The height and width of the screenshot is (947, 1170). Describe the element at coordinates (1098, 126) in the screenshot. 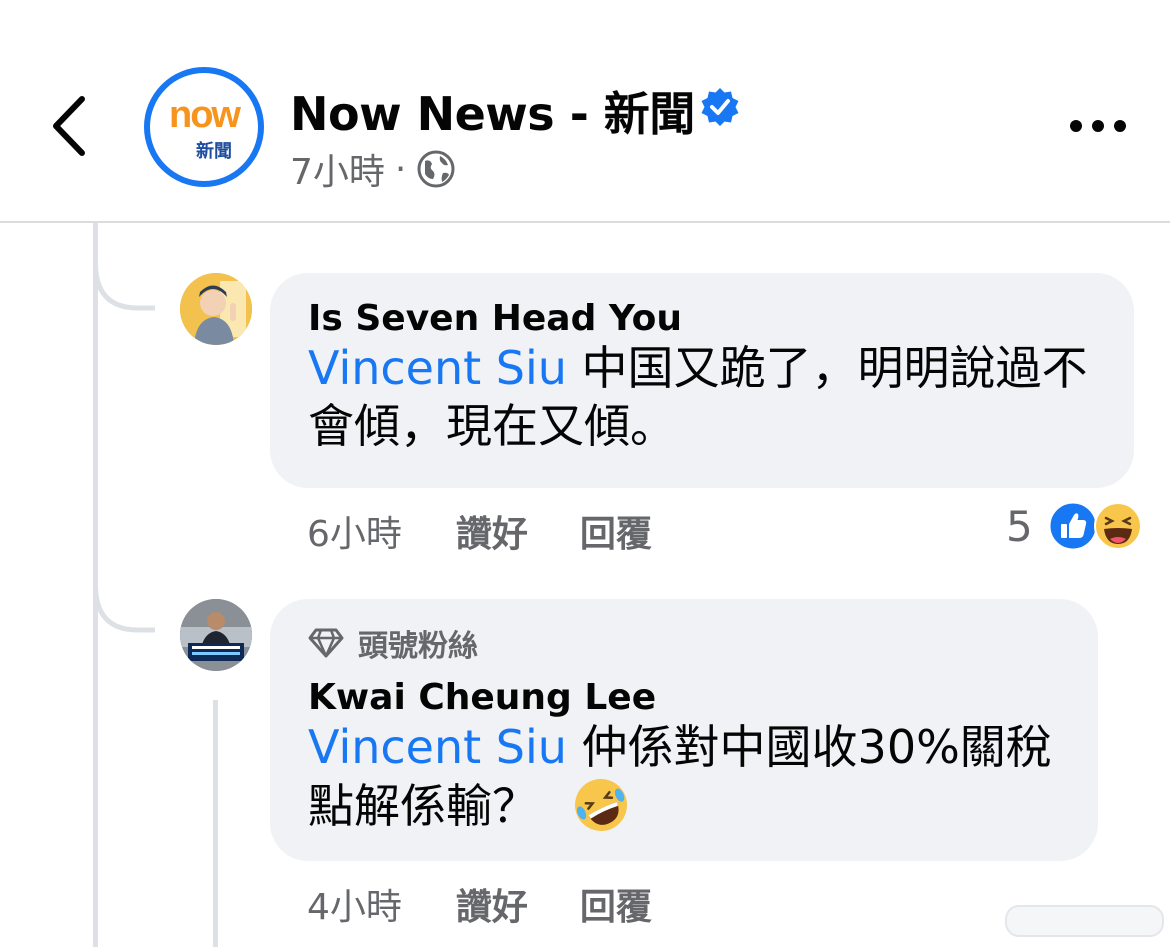

I see `more-icon` at that location.